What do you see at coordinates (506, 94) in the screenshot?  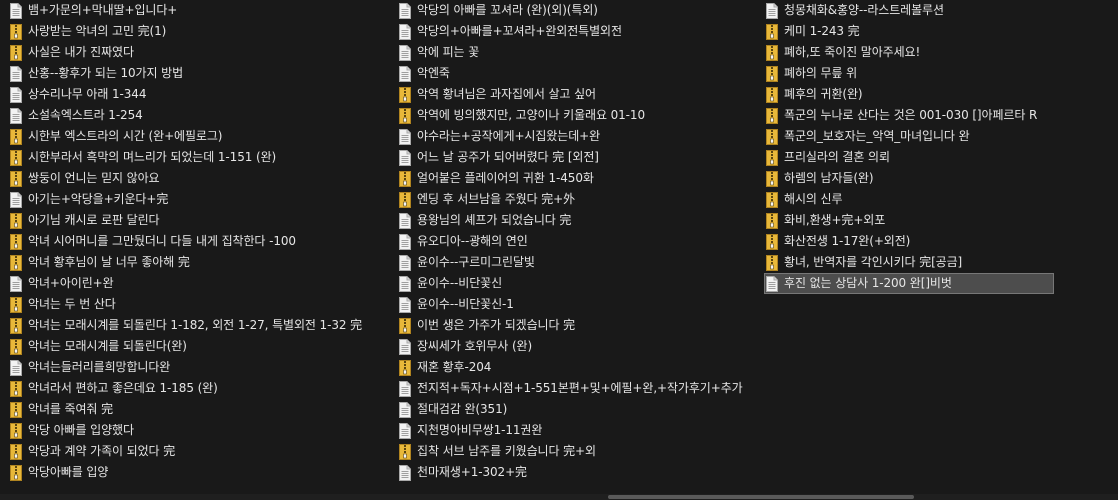 I see `file-name: 악역 황녀님은 과자집에서 살고 싶어` at bounding box center [506, 94].